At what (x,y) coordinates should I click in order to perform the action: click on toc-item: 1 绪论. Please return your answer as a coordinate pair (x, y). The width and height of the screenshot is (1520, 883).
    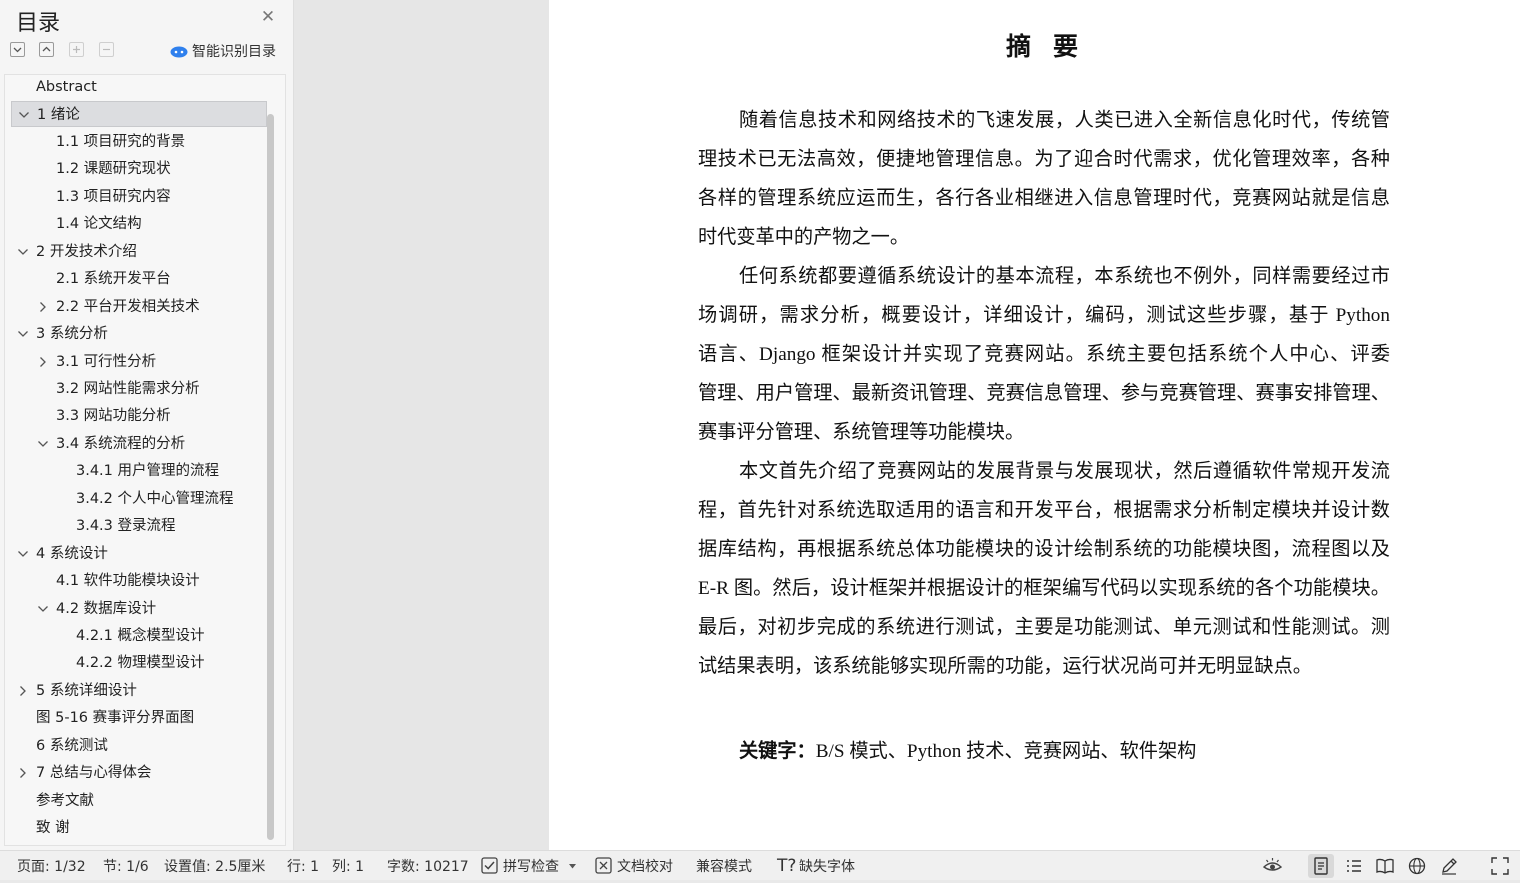
    Looking at the image, I should click on (139, 114).